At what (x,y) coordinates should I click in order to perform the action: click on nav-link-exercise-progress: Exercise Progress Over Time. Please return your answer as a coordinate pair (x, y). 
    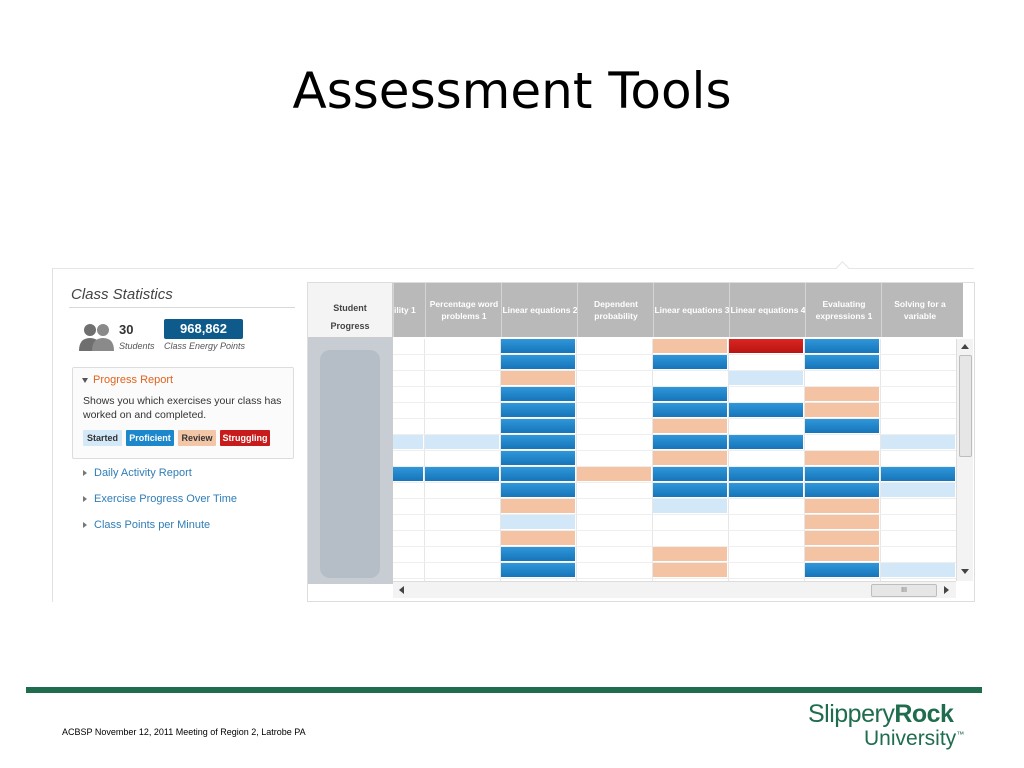
    Looking at the image, I should click on (160, 499).